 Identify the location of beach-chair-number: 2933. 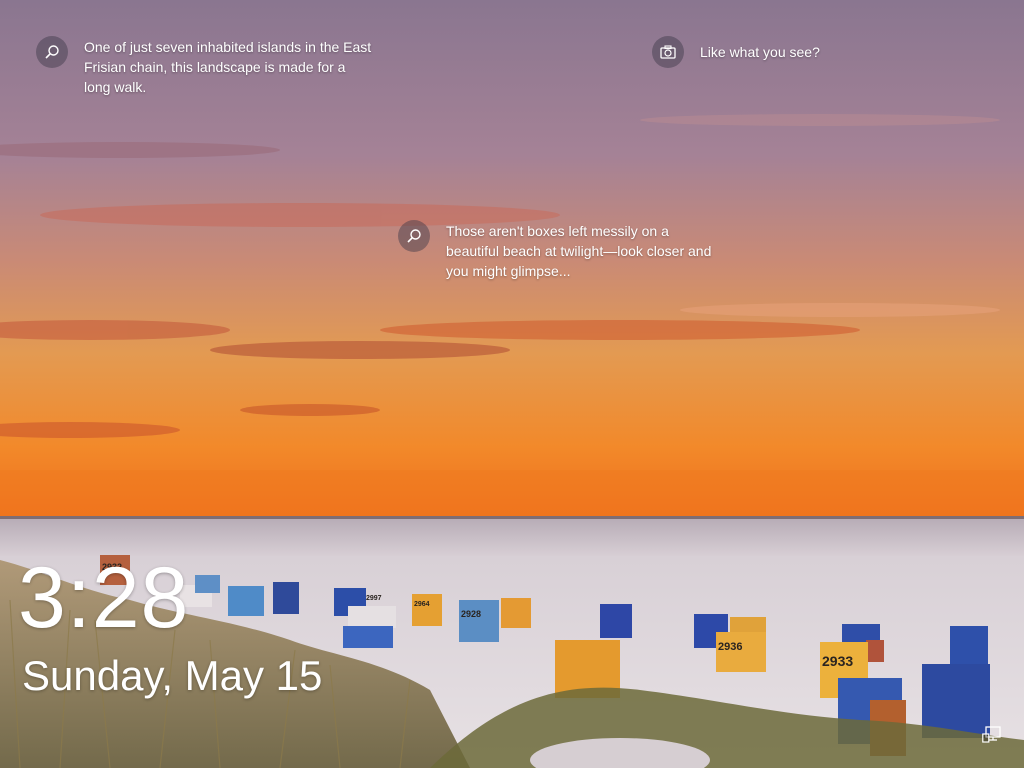
(837, 661).